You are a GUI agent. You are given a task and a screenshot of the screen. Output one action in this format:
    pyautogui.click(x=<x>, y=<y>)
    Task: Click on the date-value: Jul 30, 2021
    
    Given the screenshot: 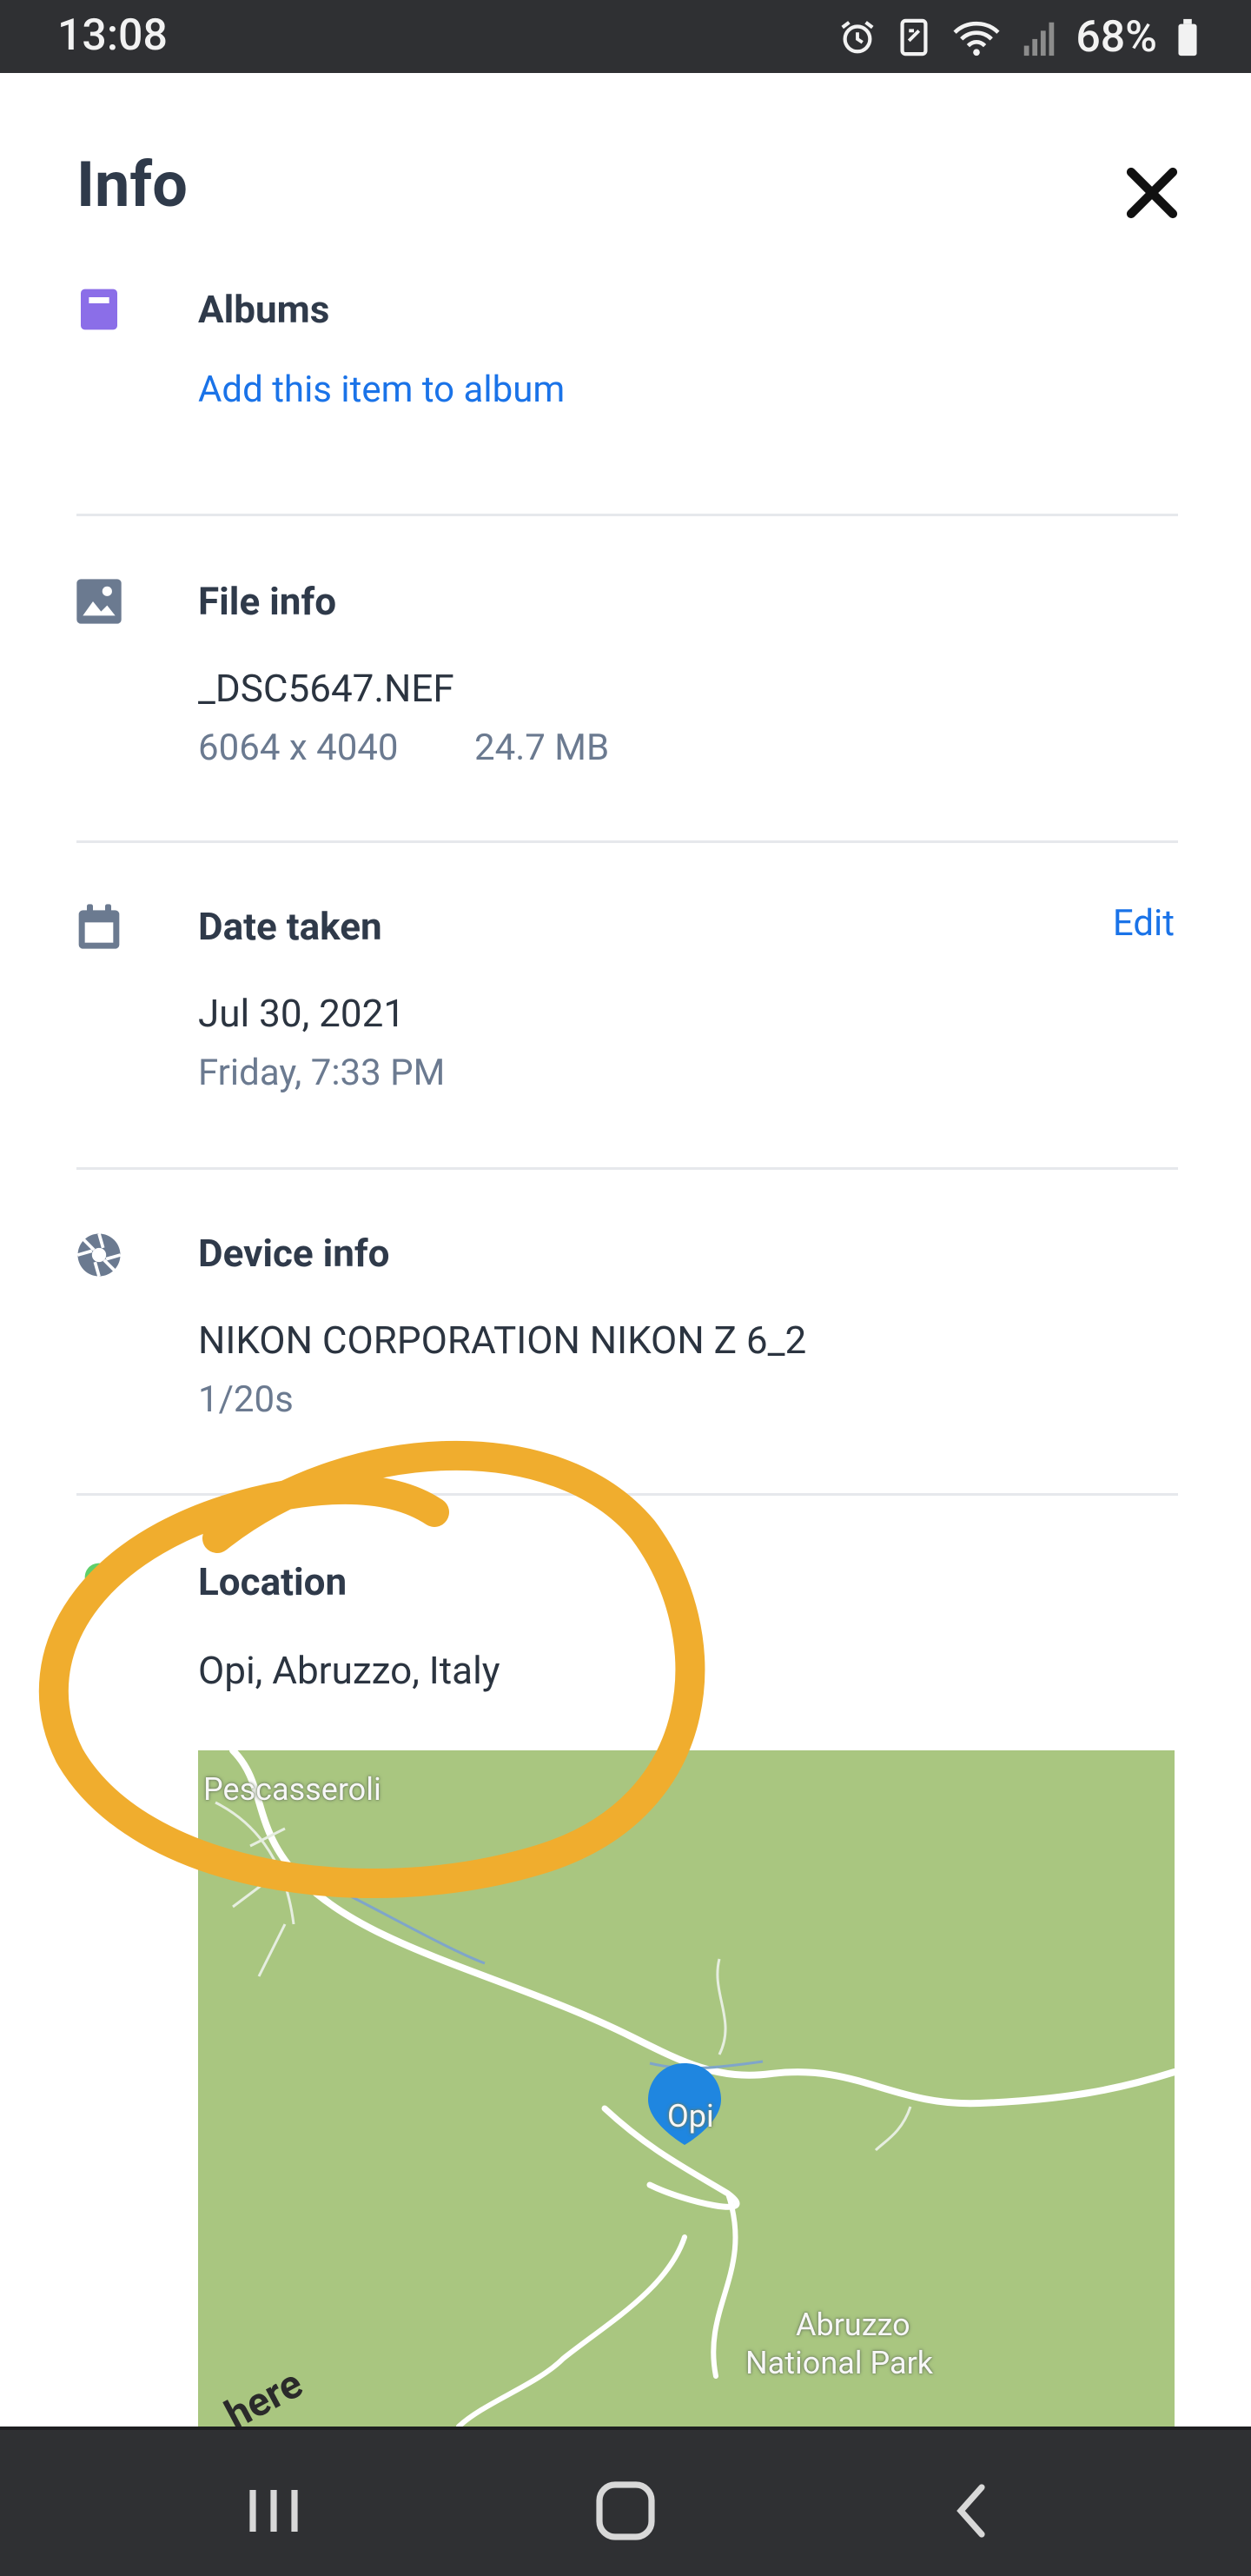 What is the action you would take?
    pyautogui.click(x=302, y=1013)
    